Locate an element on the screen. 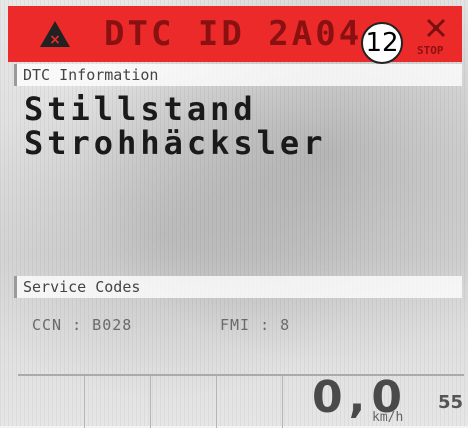  dtc-header-bar: × DTC ID 2A04 12 STOP is located at coordinates (235, 35).